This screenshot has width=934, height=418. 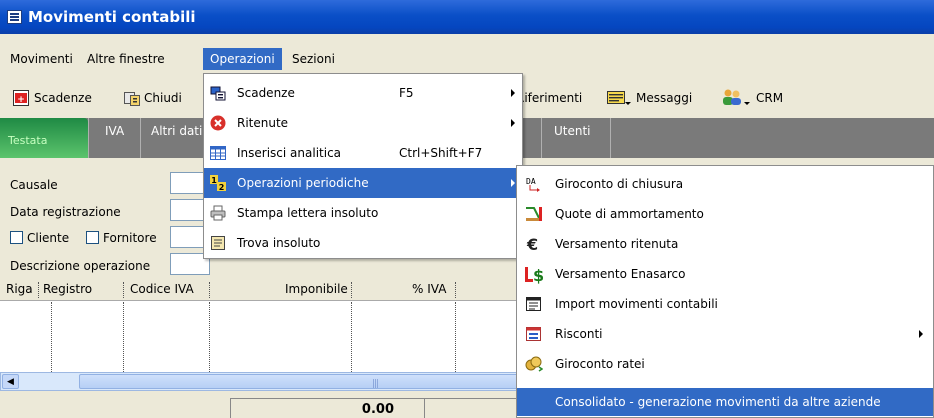 What do you see at coordinates (429, 289) in the screenshot?
I see `grid-col-iva-pct: % IVA` at bounding box center [429, 289].